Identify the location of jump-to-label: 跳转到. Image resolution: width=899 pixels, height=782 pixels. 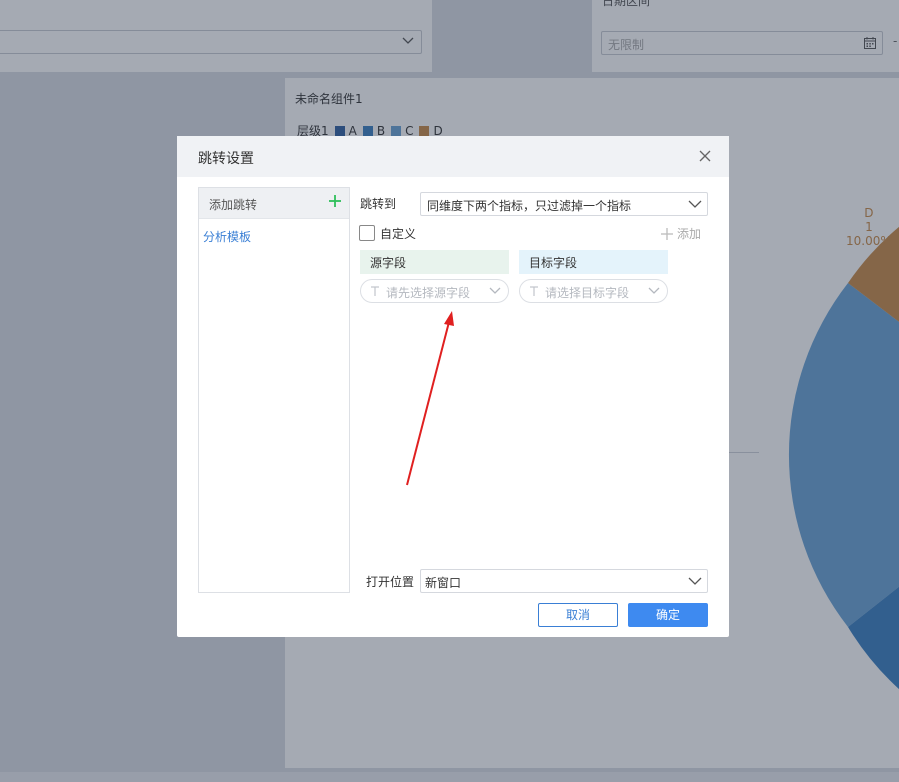
(378, 204).